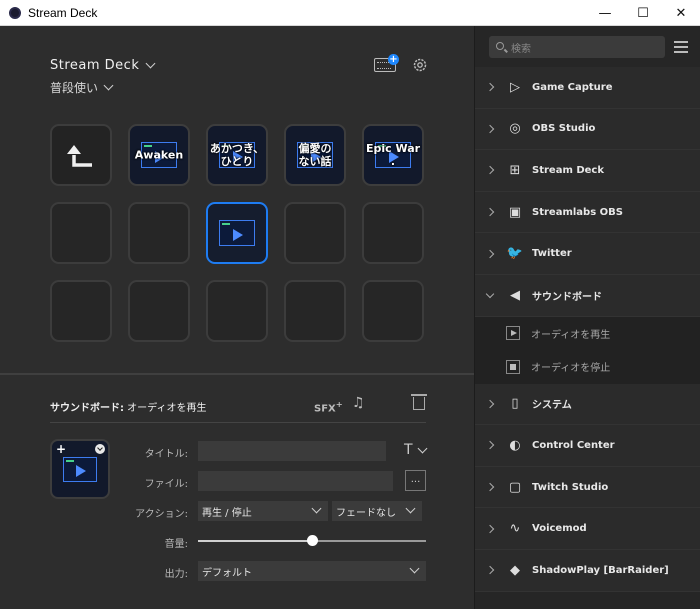 This screenshot has width=700, height=609. I want to click on key-5: Epic War ., so click(393, 155).